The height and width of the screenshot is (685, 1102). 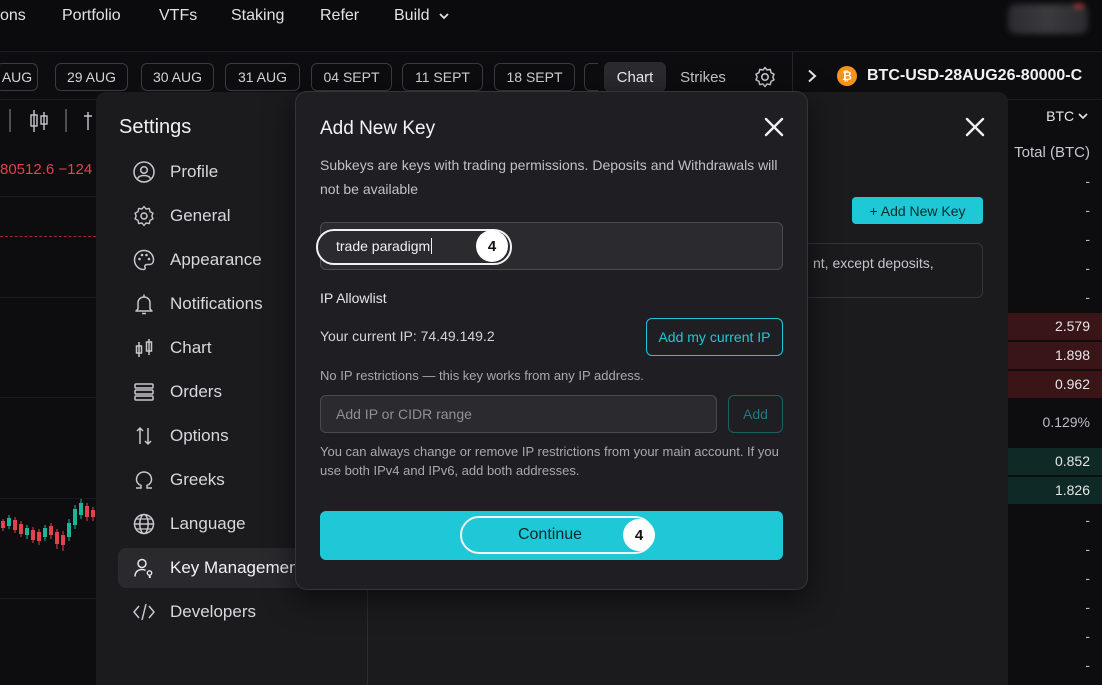 I want to click on top-nav: ons Portfolio VTFs Staking Refer Build, so click(x=551, y=26).